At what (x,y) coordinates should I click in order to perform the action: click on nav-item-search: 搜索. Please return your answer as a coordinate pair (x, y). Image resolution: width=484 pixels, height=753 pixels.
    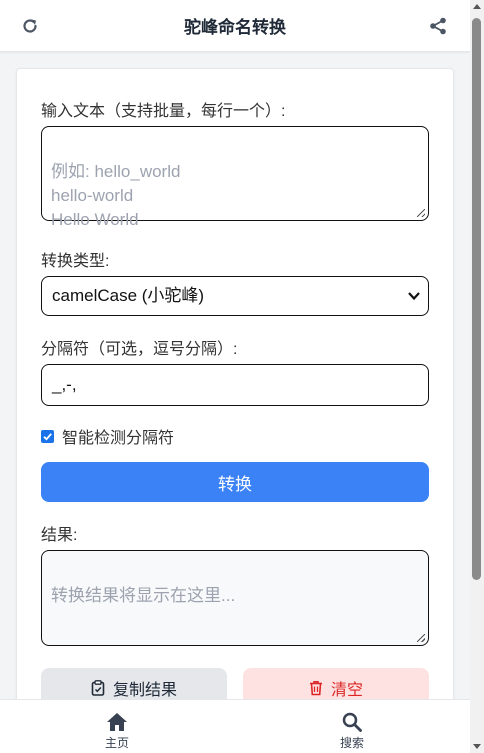
    Looking at the image, I should click on (352, 731).